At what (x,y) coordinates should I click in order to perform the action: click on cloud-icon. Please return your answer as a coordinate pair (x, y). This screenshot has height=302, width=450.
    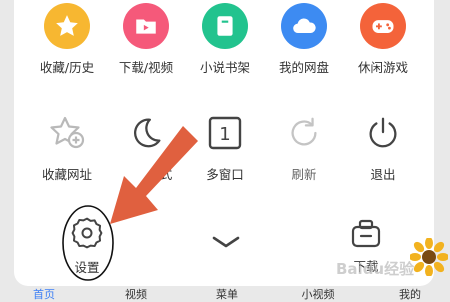
    Looking at the image, I should click on (304, 26).